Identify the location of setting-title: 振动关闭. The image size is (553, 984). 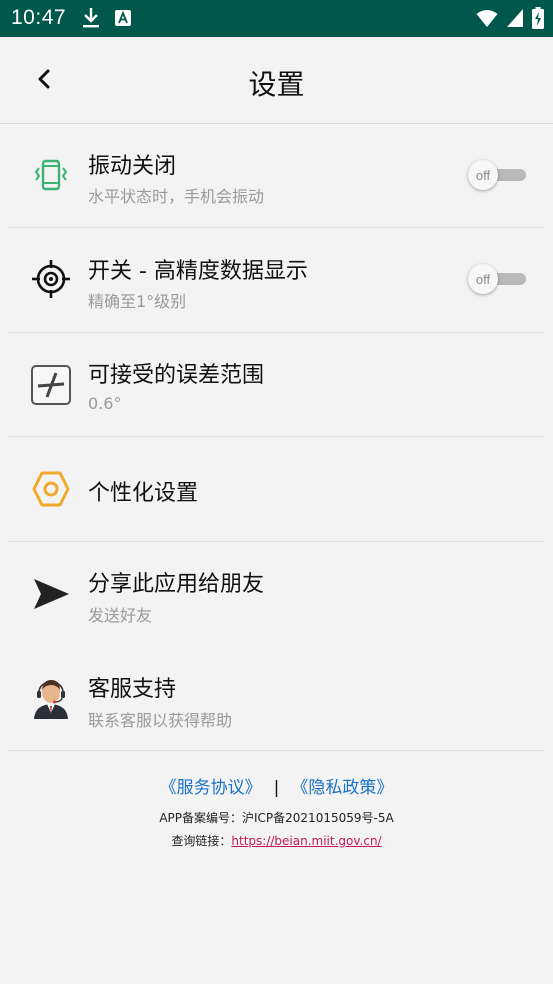
(132, 166).